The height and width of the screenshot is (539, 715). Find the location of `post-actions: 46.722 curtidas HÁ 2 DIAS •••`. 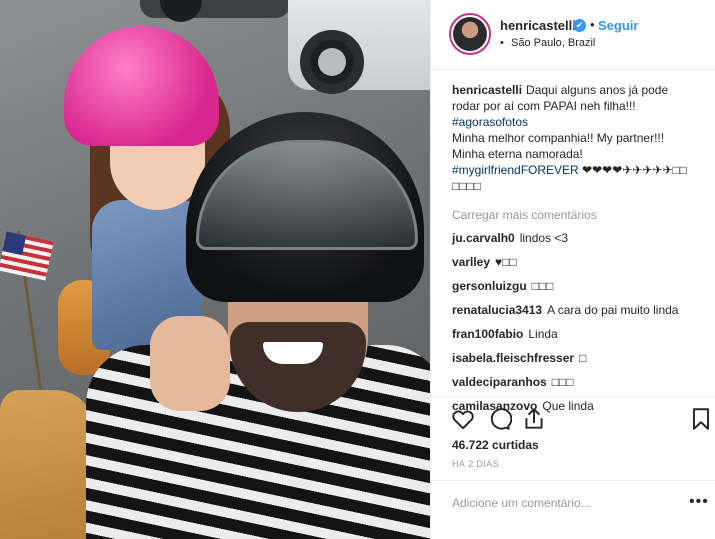

post-actions: 46.722 curtidas HÁ 2 DIAS ••• is located at coordinates (573, 466).